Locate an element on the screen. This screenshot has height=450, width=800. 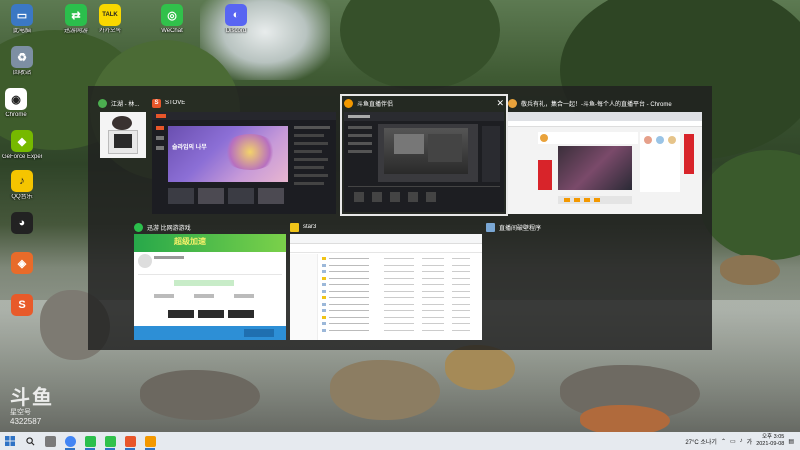
desktop-icon-label: QQ音乐 is located at coordinates (22, 197).